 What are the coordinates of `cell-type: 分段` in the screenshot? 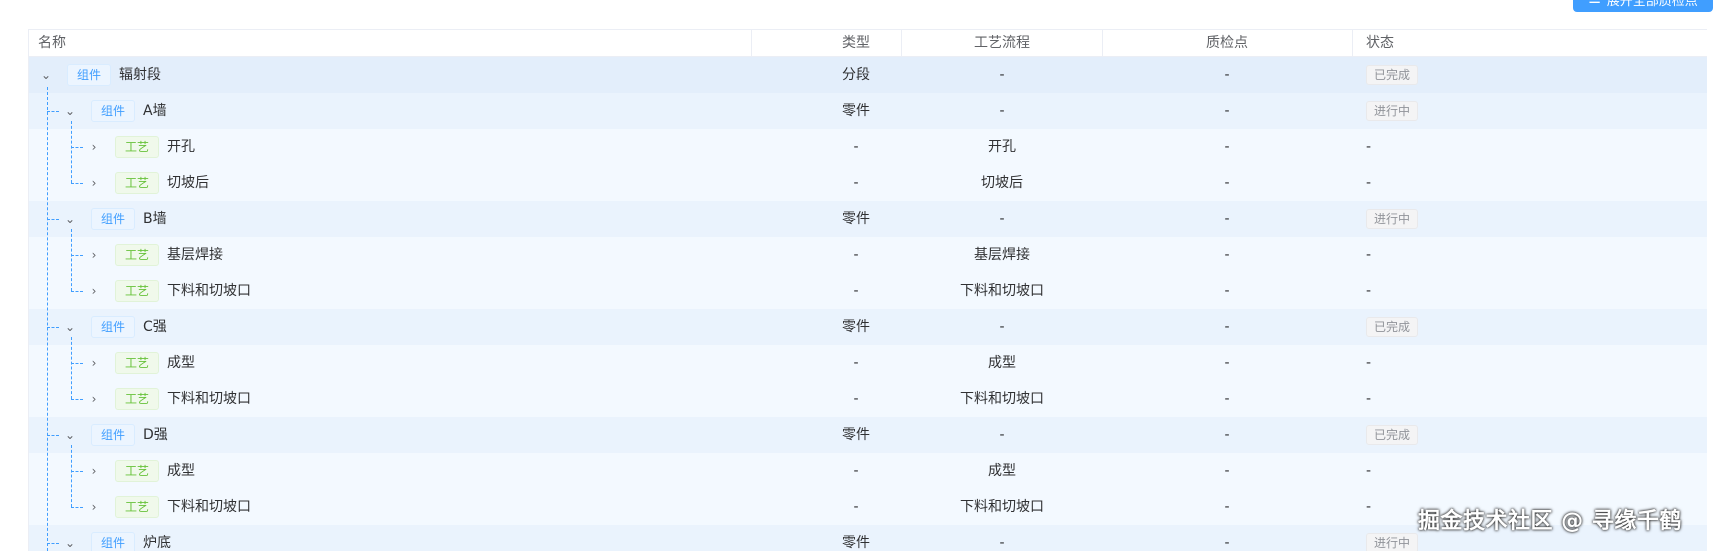 It's located at (856, 75).